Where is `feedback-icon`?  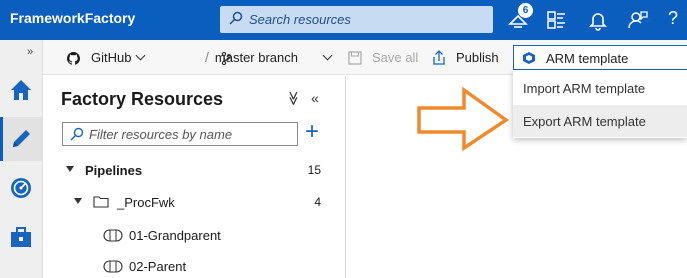
feedback-icon is located at coordinates (638, 20).